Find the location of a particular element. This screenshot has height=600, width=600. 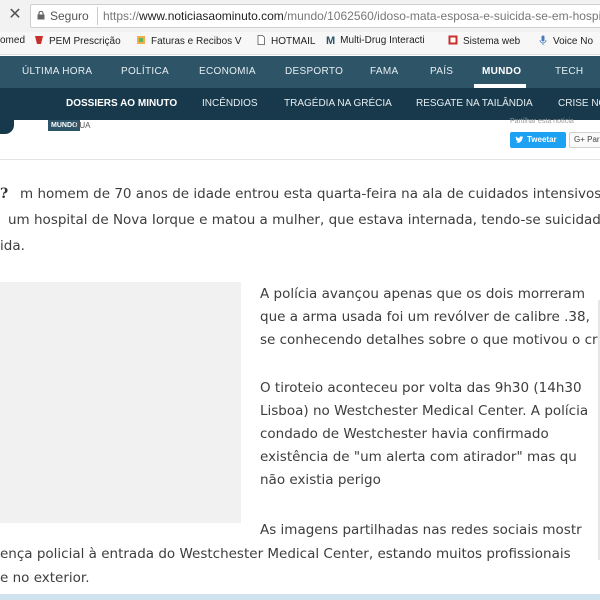

para2-line-5: não existia perigo is located at coordinates (320, 480).